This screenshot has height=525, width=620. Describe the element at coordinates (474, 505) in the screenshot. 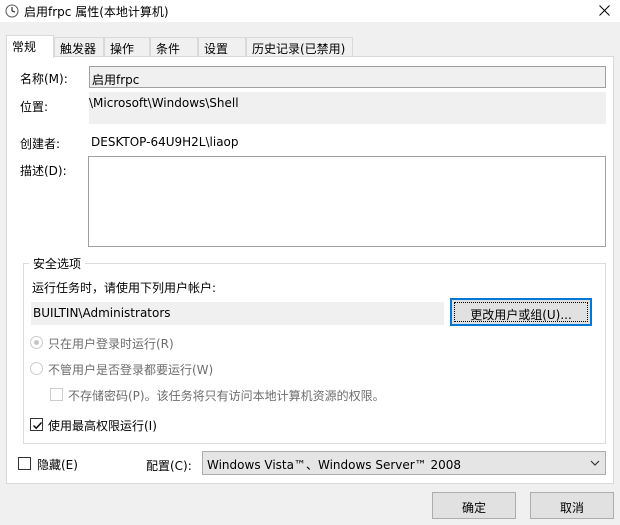

I see `ok-button: 确定` at that location.